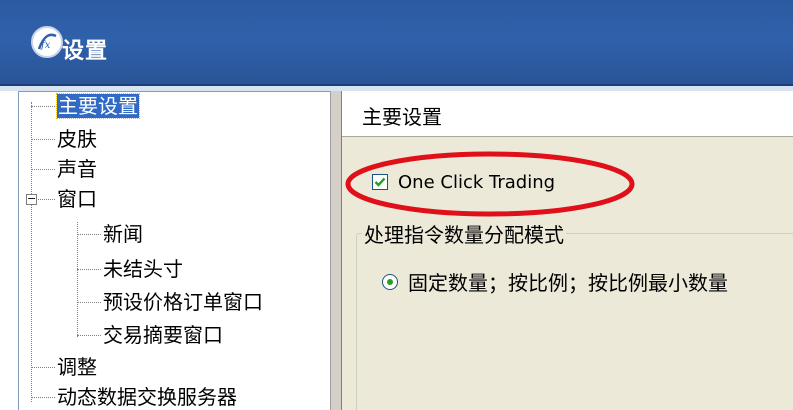 The height and width of the screenshot is (410, 793). I want to click on one-click-trading-option: One Click Trading, so click(463, 182).